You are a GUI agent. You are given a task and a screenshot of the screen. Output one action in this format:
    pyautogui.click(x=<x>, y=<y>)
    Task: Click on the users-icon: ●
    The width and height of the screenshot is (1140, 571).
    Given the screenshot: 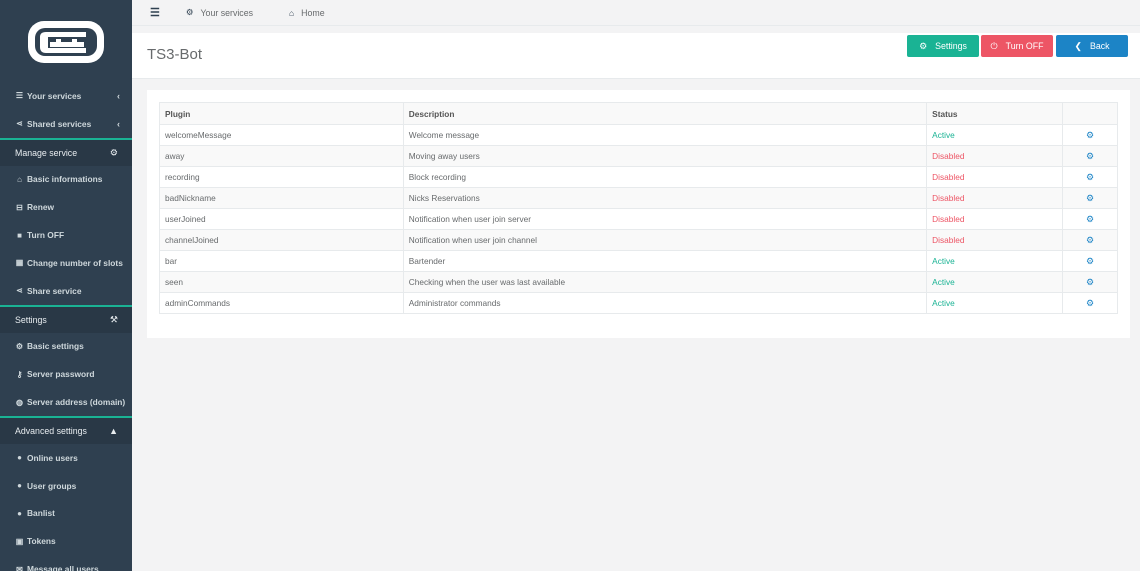 What is the action you would take?
    pyautogui.click(x=19, y=486)
    